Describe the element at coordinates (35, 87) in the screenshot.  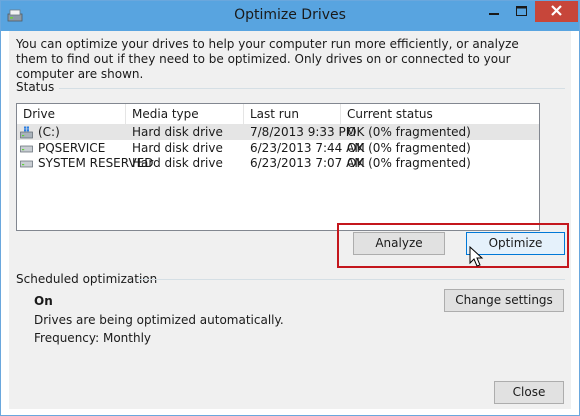
I see `status-label: Status` at that location.